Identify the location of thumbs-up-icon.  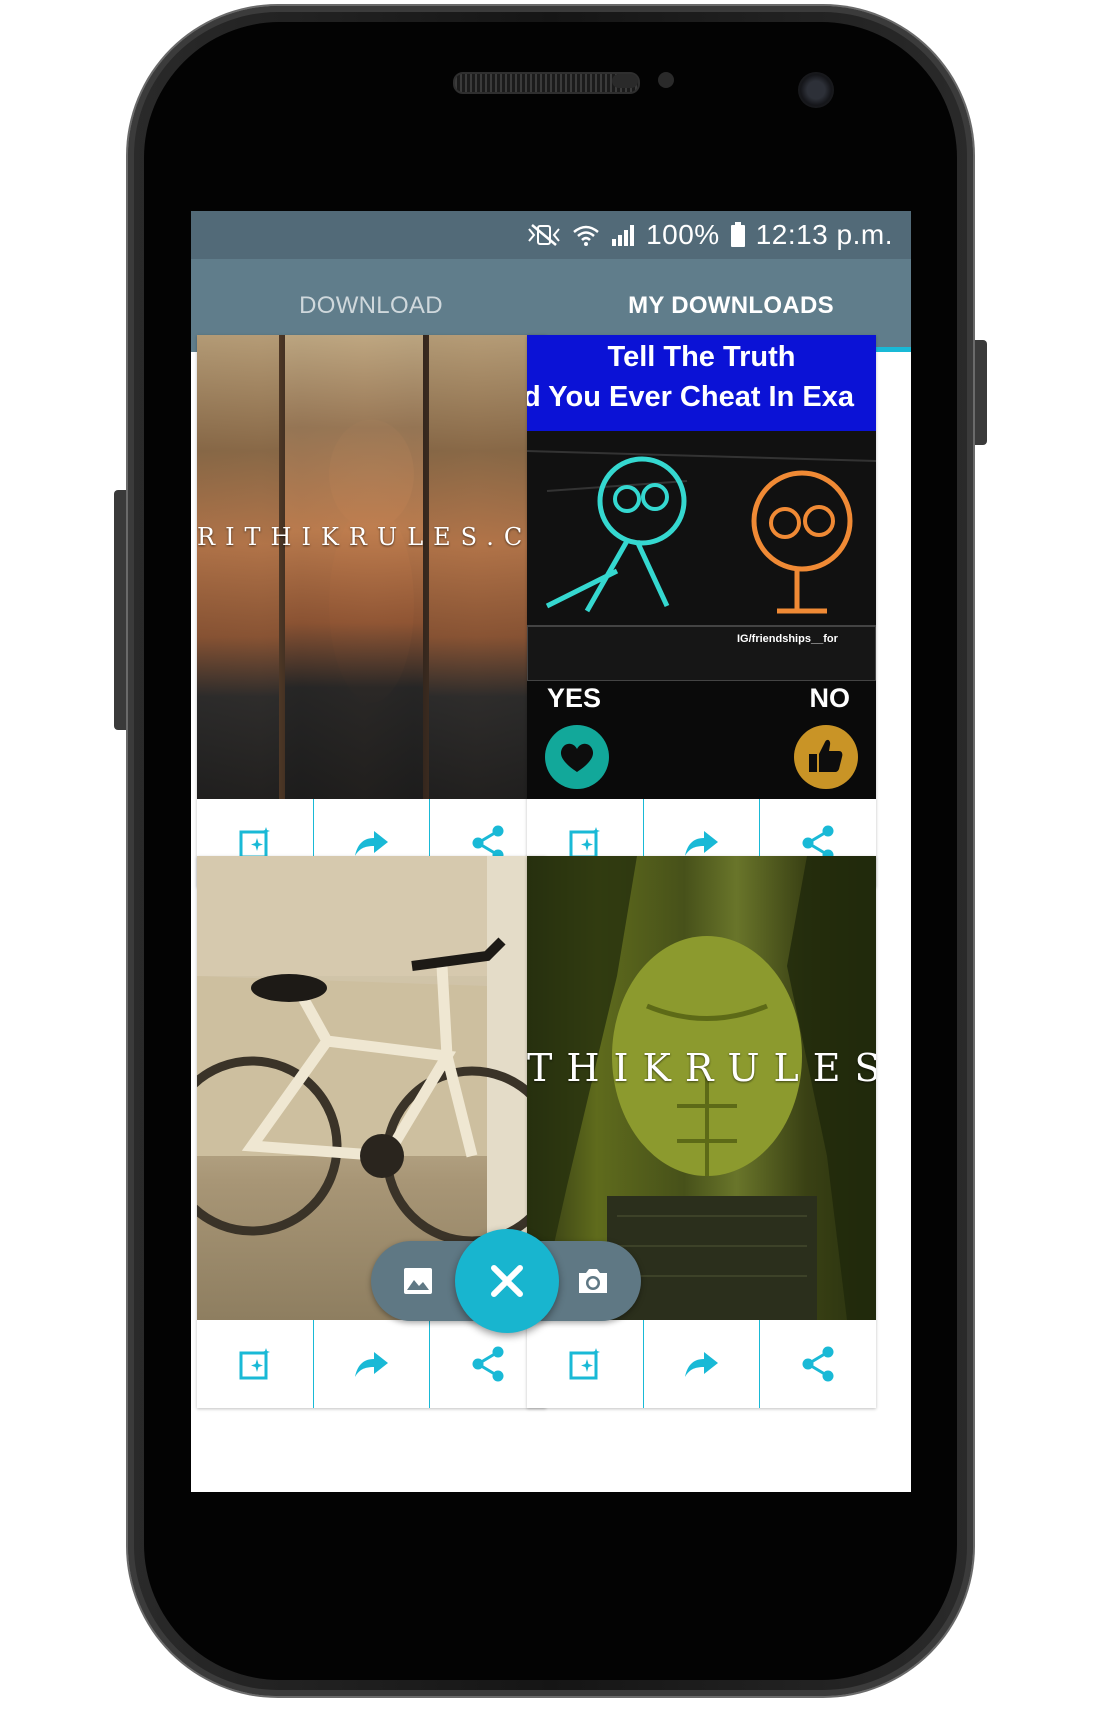
(826, 757).